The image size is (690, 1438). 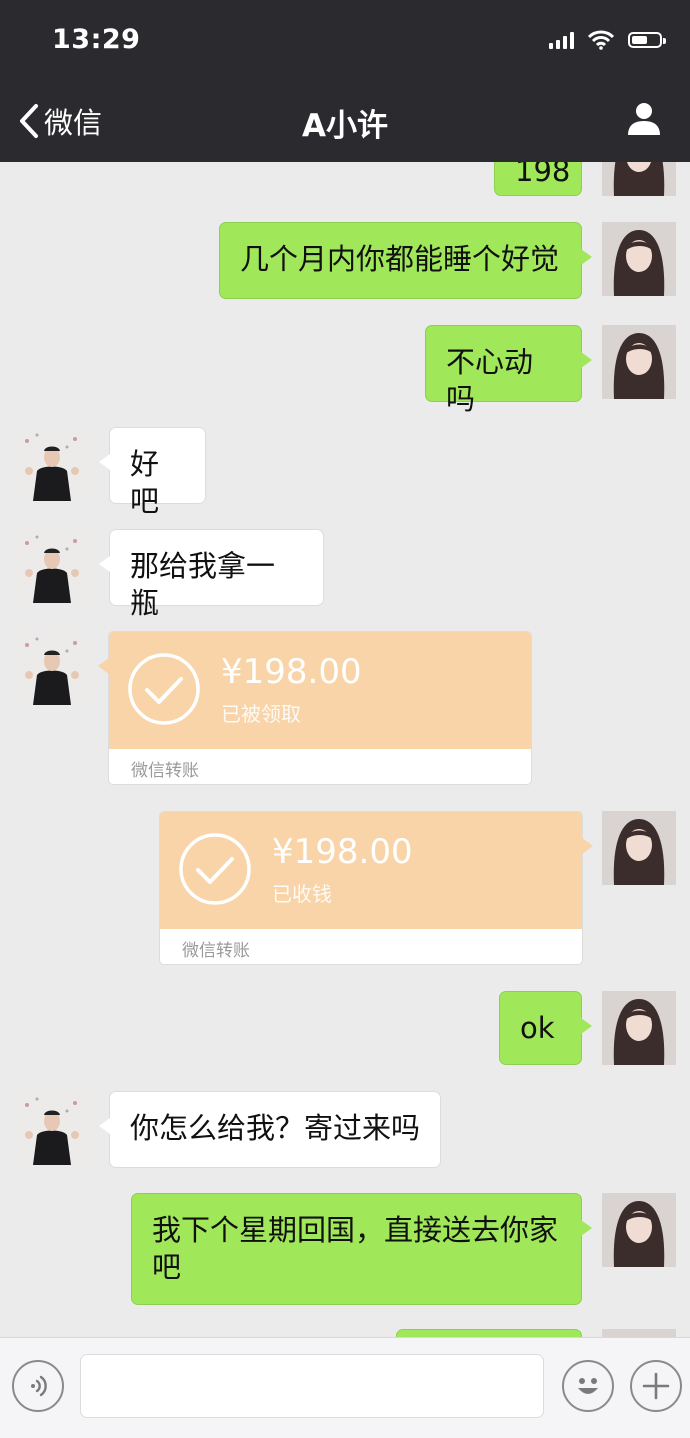 I want to click on message-input, so click(x=312, y=1386).